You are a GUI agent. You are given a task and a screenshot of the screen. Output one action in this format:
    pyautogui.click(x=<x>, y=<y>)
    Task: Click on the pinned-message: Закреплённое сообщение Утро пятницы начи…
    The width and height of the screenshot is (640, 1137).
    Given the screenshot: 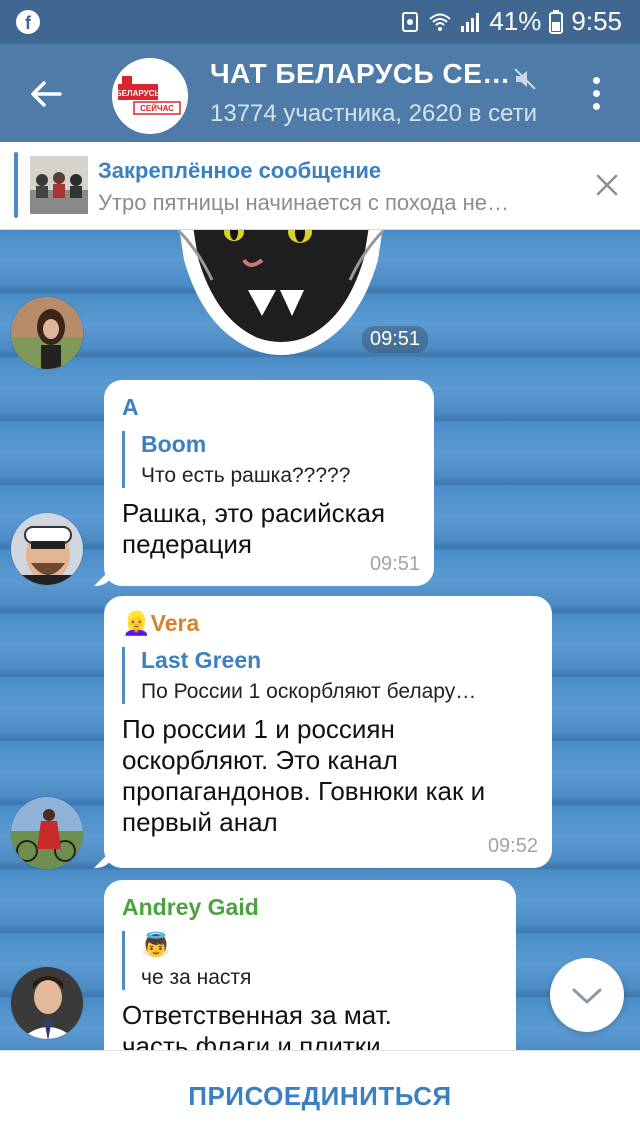 What is the action you would take?
    pyautogui.click(x=320, y=186)
    